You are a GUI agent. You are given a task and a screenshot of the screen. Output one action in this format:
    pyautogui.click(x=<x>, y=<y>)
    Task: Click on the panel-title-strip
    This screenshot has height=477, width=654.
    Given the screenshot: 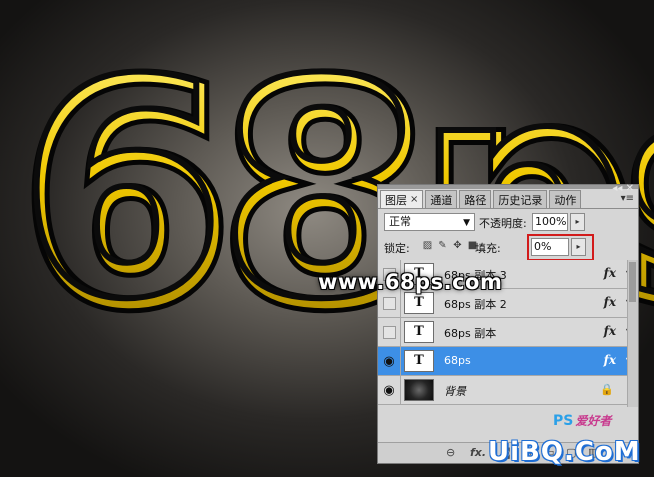 What is the action you would take?
    pyautogui.click(x=508, y=187)
    